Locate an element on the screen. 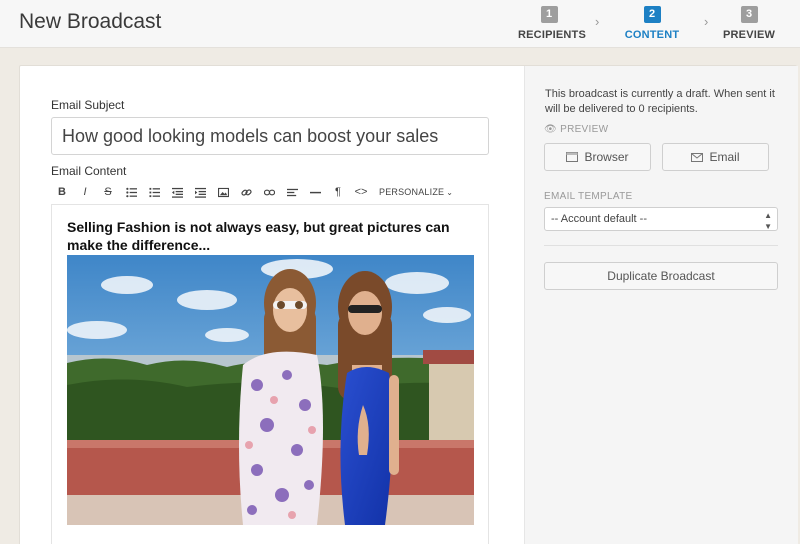 The image size is (800, 544). chevron-down-icon: ⌄ is located at coordinates (450, 192).